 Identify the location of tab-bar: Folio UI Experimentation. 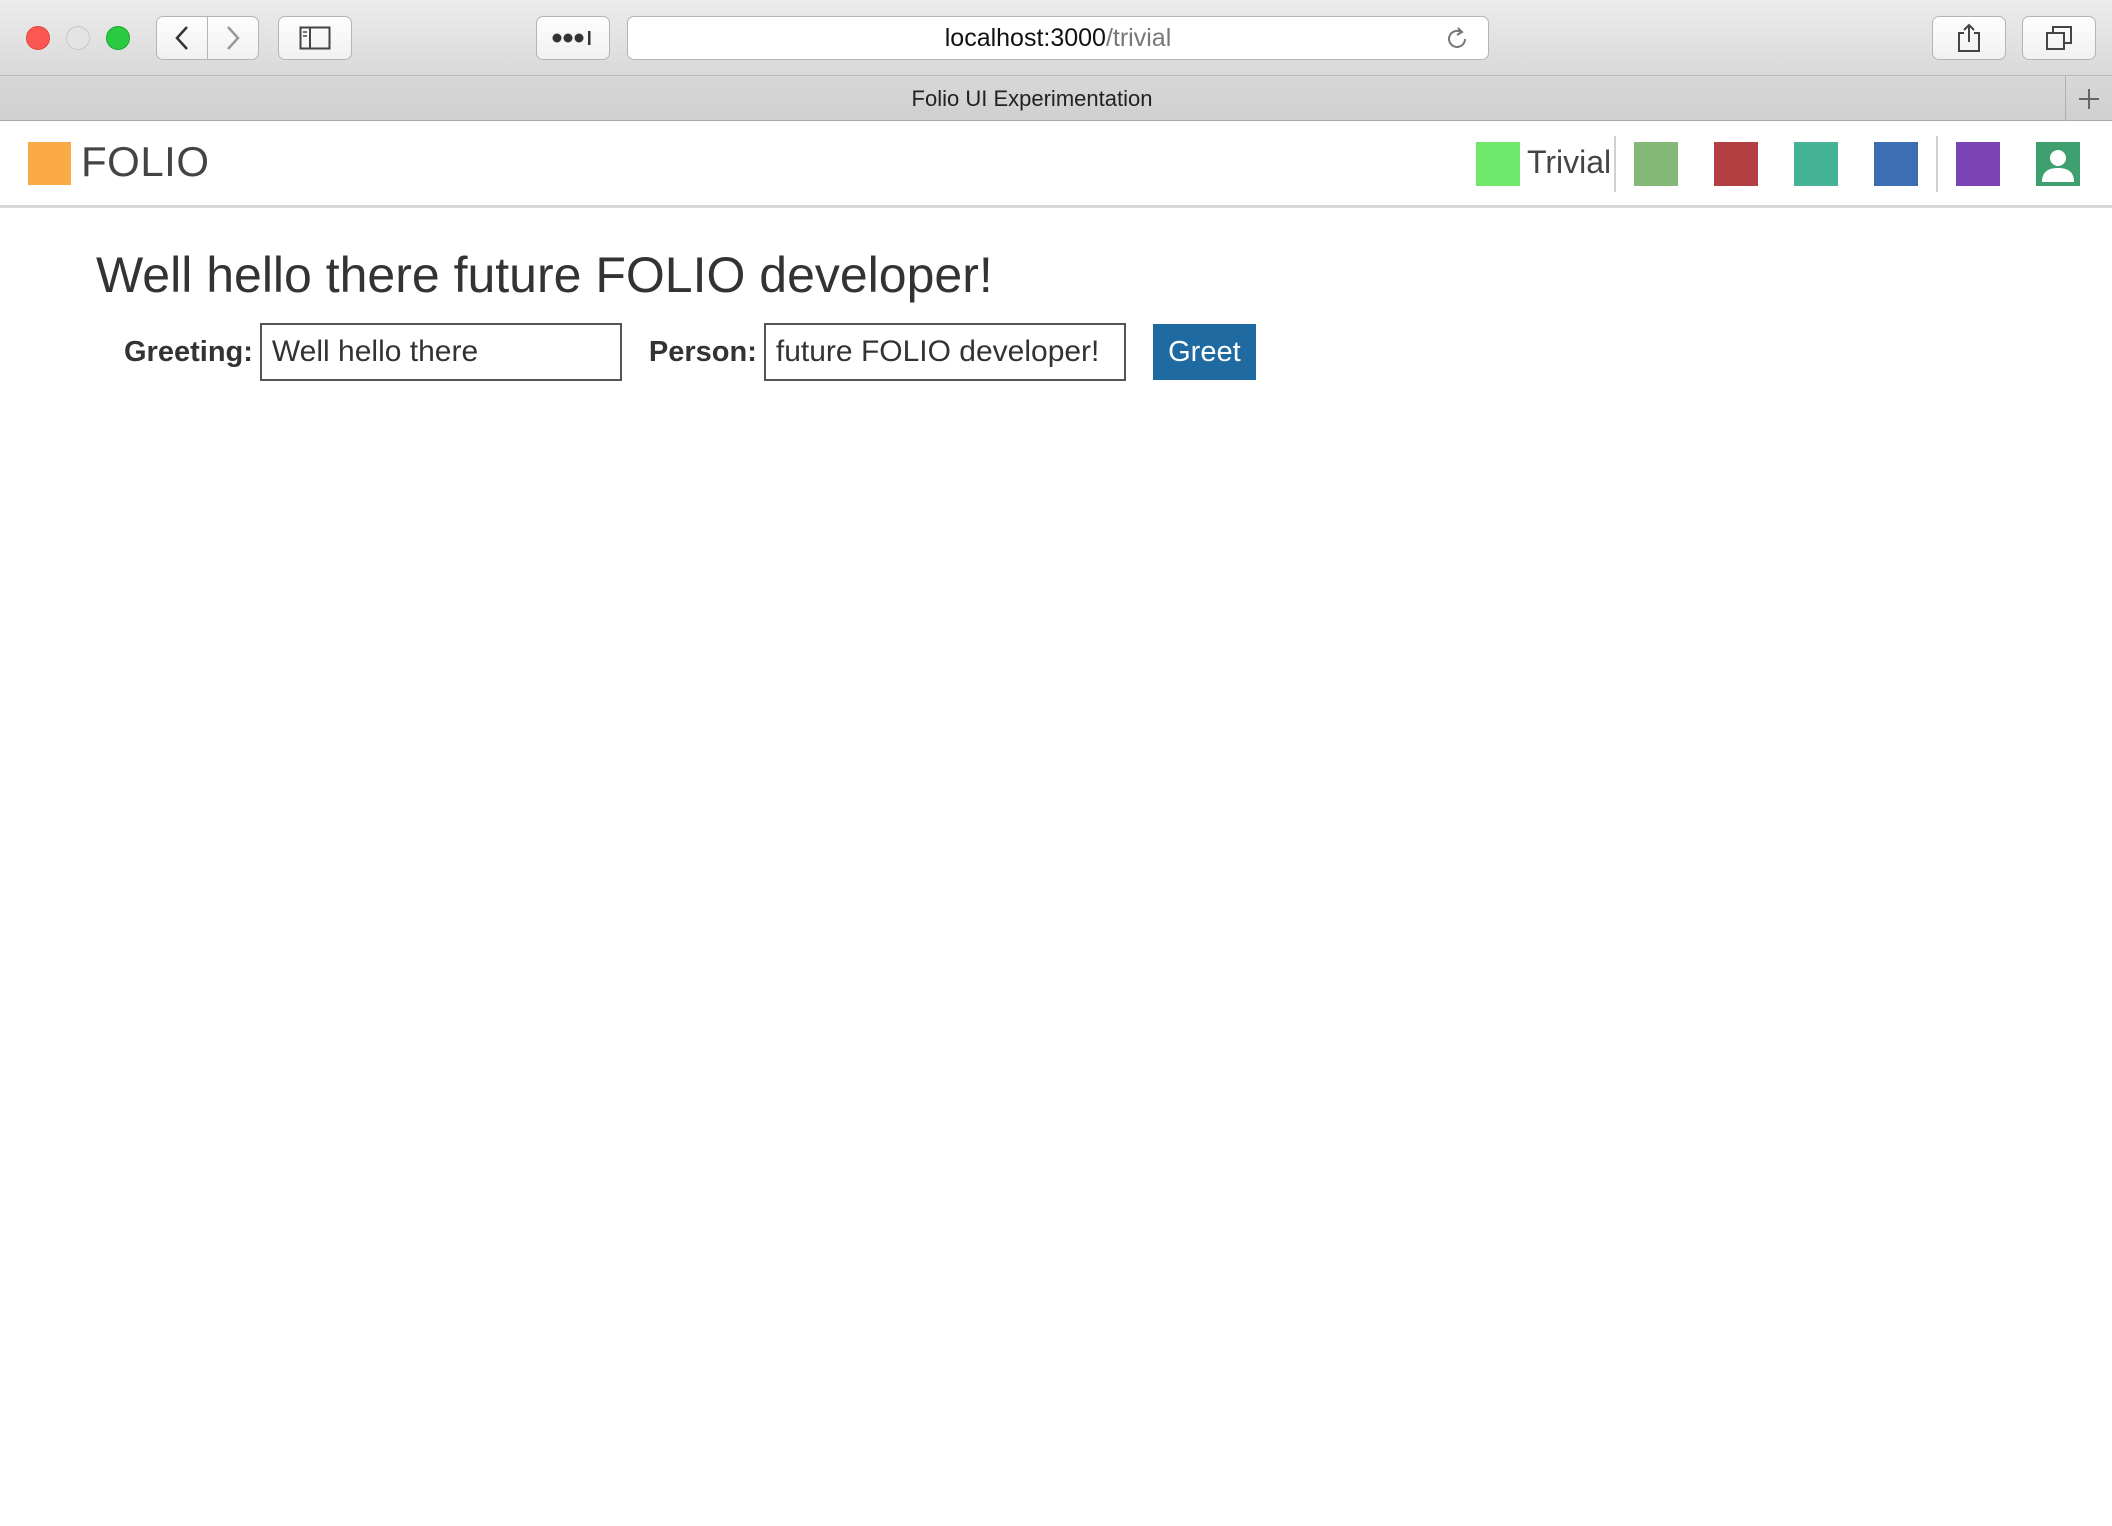
(1056, 98).